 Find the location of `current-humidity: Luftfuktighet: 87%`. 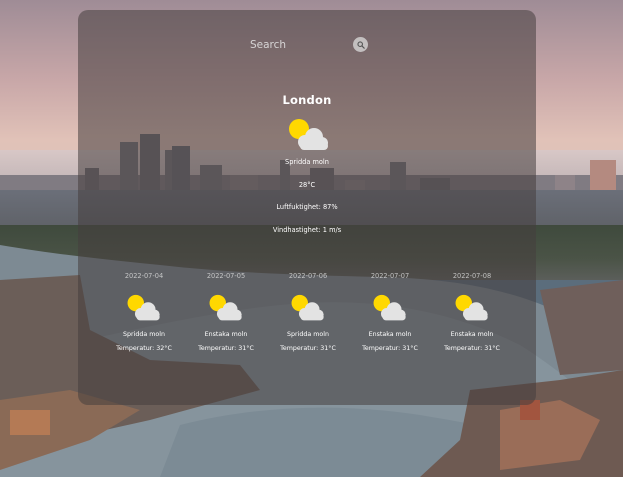

current-humidity: Luftfuktighet: 87% is located at coordinates (307, 207).